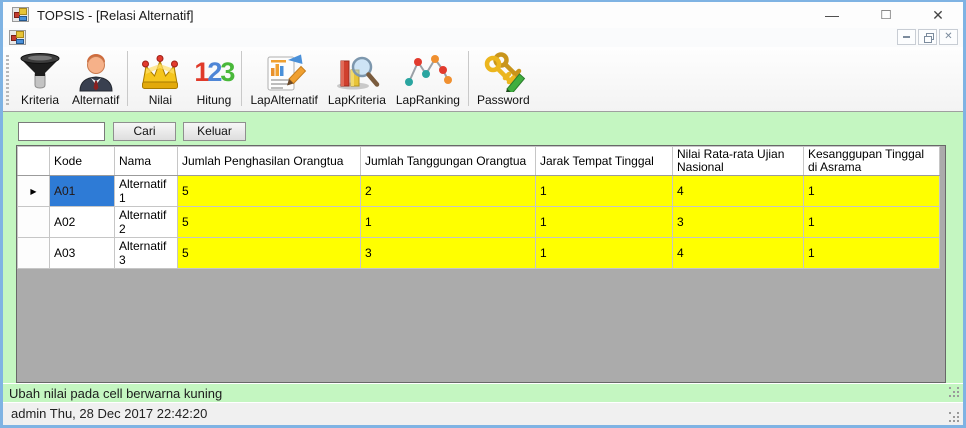 This screenshot has height=428, width=966. I want to click on cell-nama: Alternatif 2, so click(146, 222).